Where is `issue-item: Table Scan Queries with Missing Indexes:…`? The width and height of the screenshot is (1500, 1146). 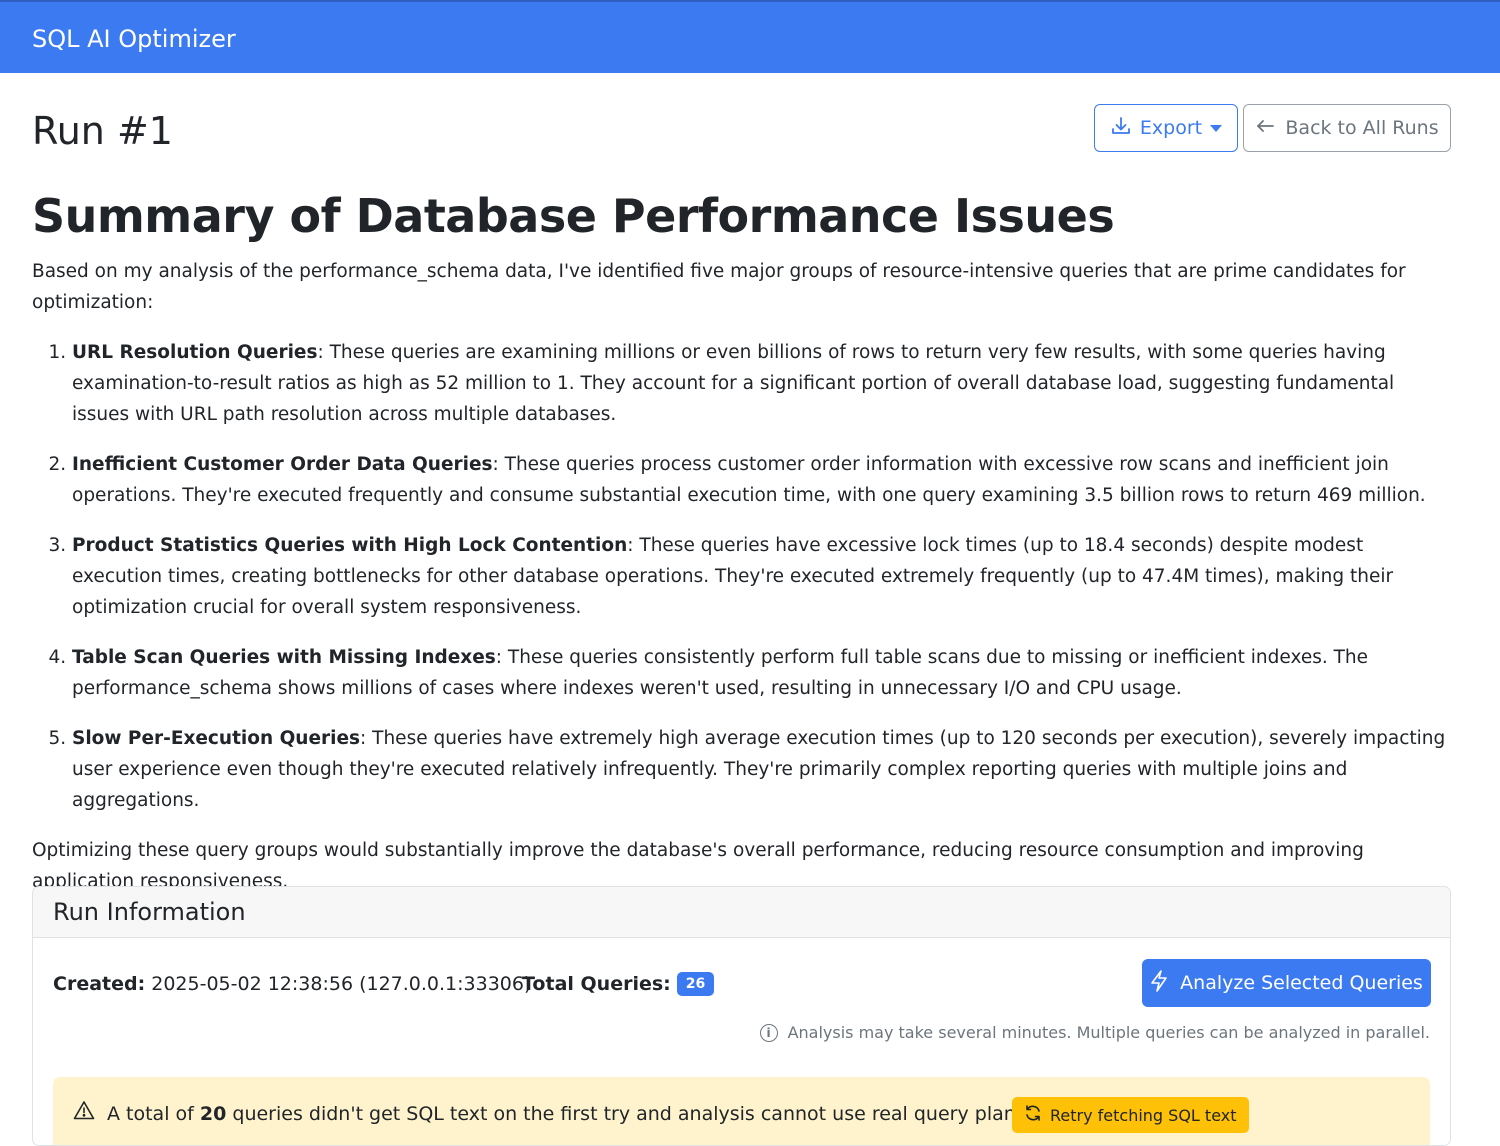 issue-item: Table Scan Queries with Missing Indexes:… is located at coordinates (762, 673).